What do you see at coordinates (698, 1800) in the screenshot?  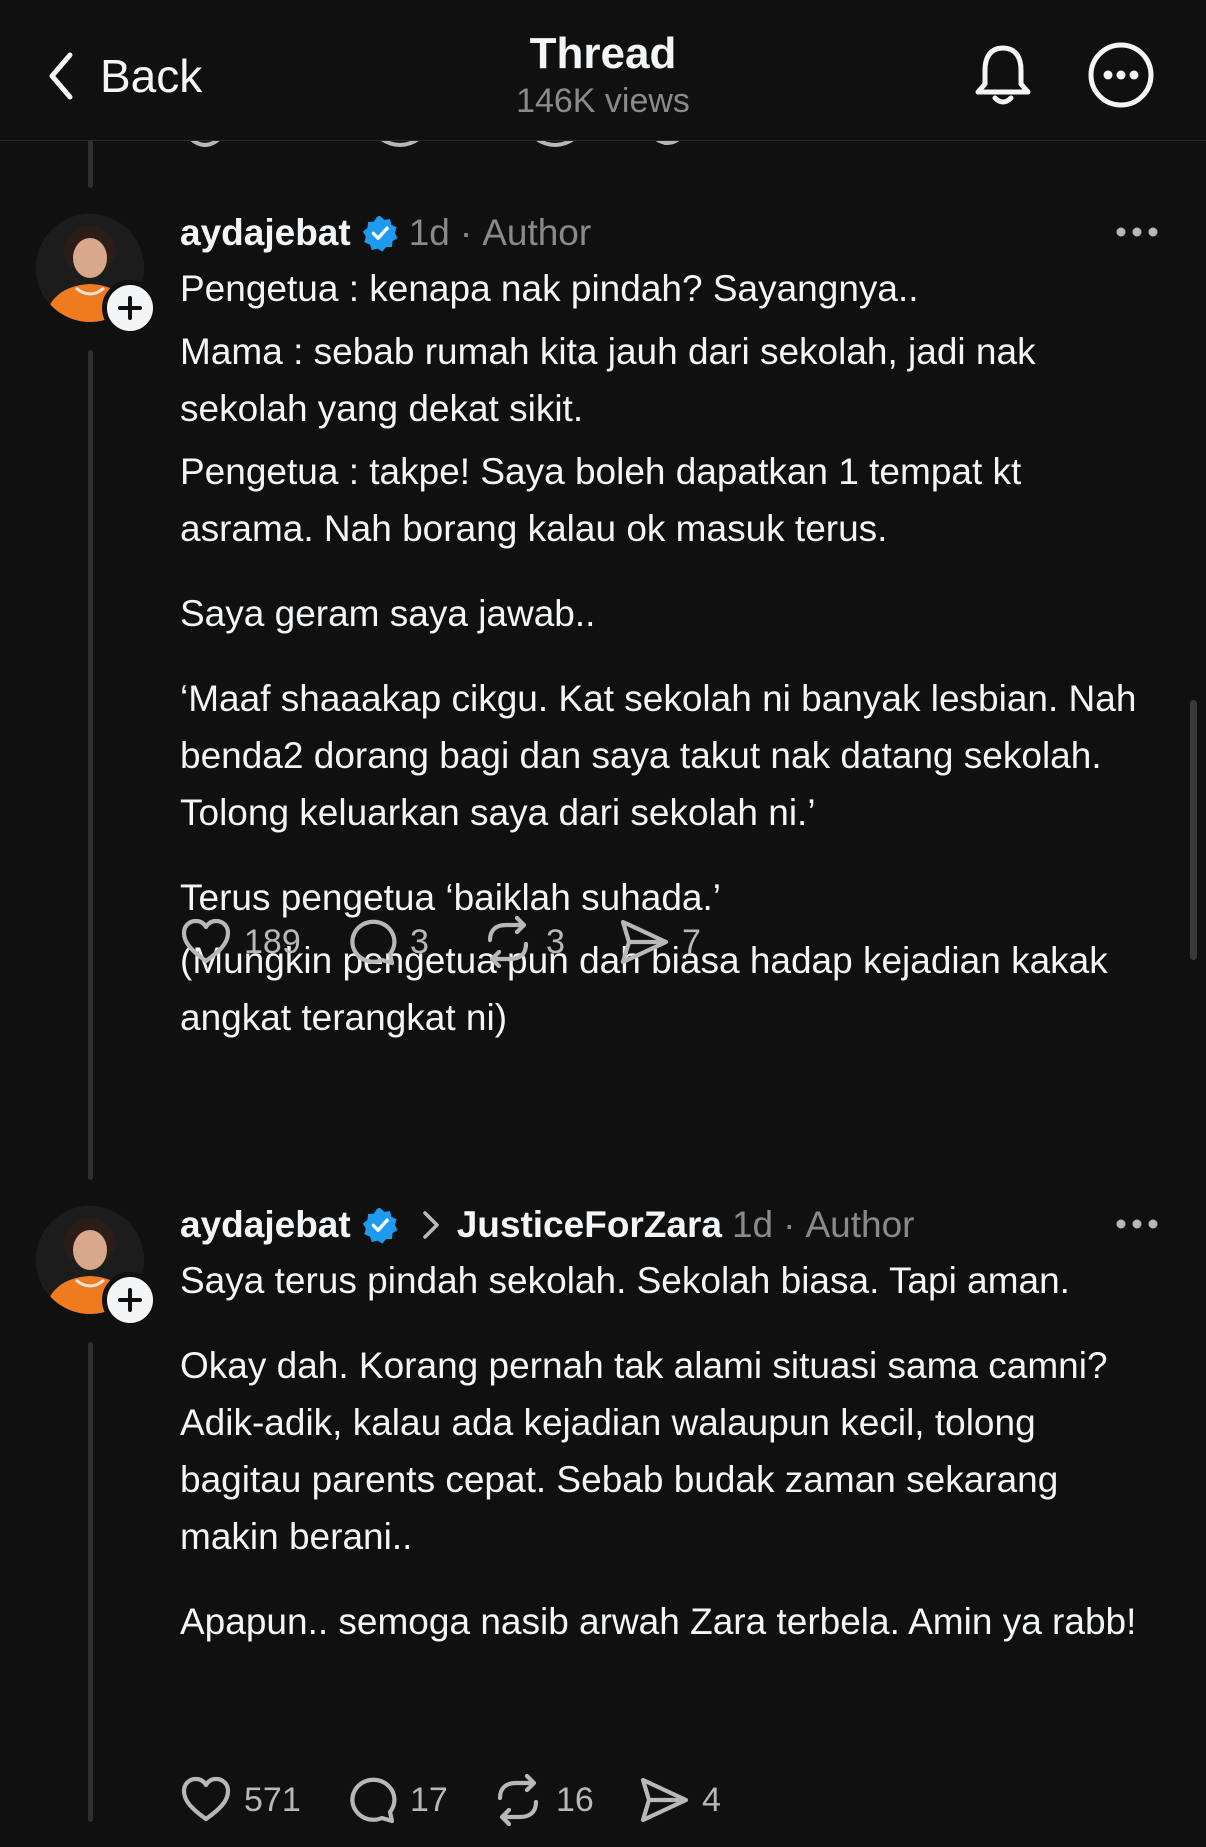 I see `share-button: 4` at bounding box center [698, 1800].